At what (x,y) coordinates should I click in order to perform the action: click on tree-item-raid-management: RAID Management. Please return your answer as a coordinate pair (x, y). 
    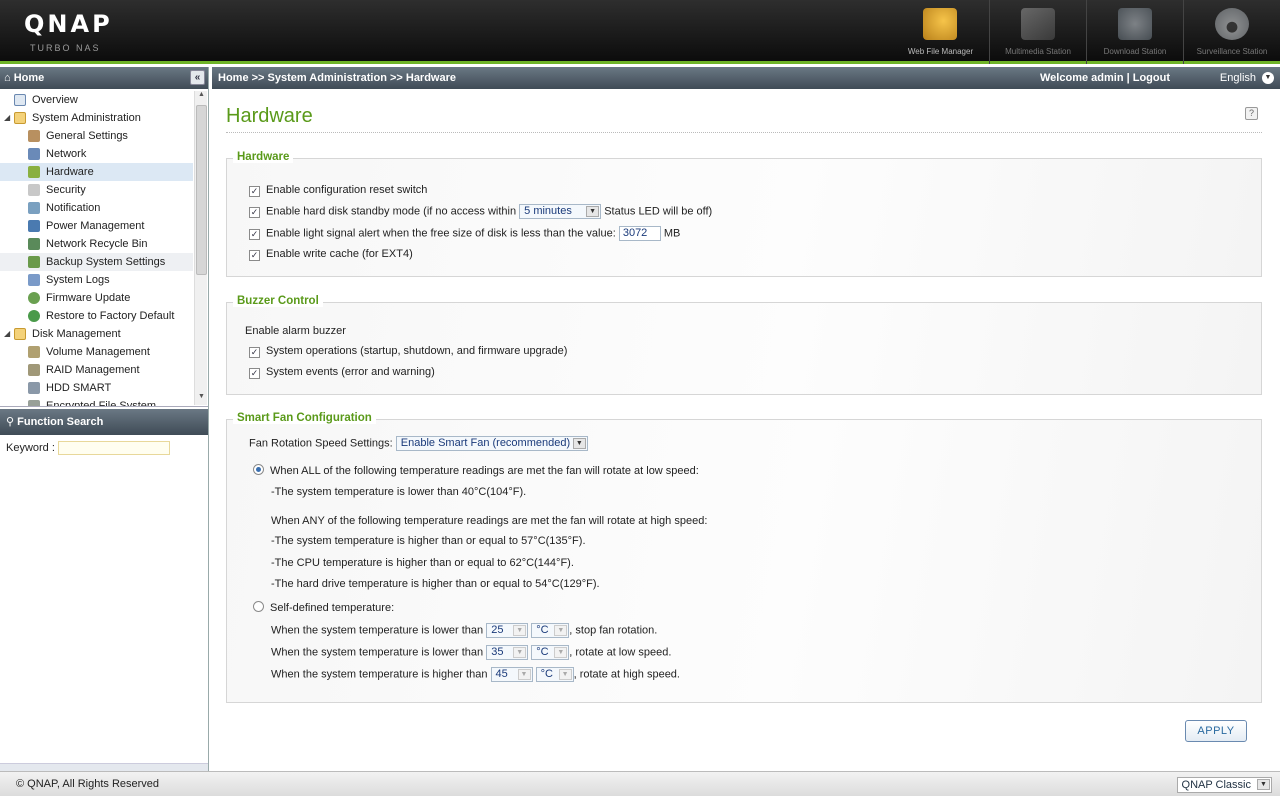
    Looking at the image, I should click on (96, 370).